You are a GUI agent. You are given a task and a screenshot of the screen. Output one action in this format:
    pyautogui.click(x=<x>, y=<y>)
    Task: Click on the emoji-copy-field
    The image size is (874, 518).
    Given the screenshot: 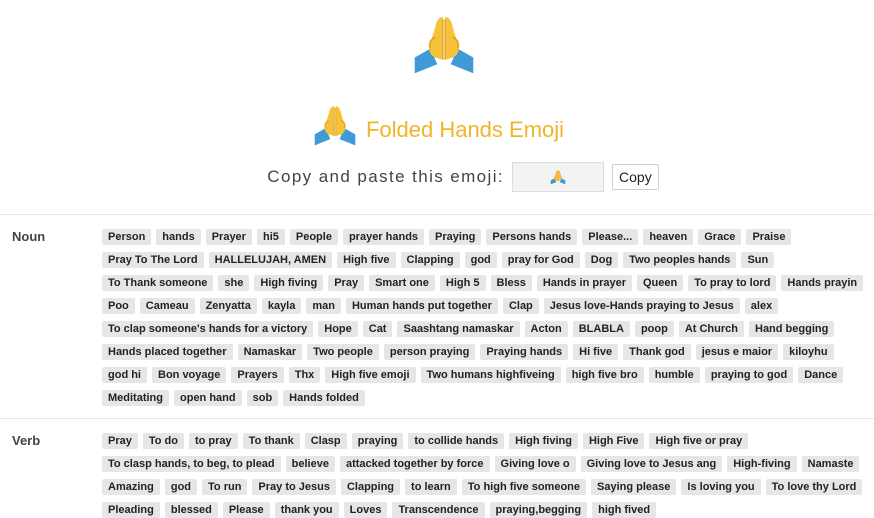 What is the action you would take?
    pyautogui.click(x=558, y=177)
    